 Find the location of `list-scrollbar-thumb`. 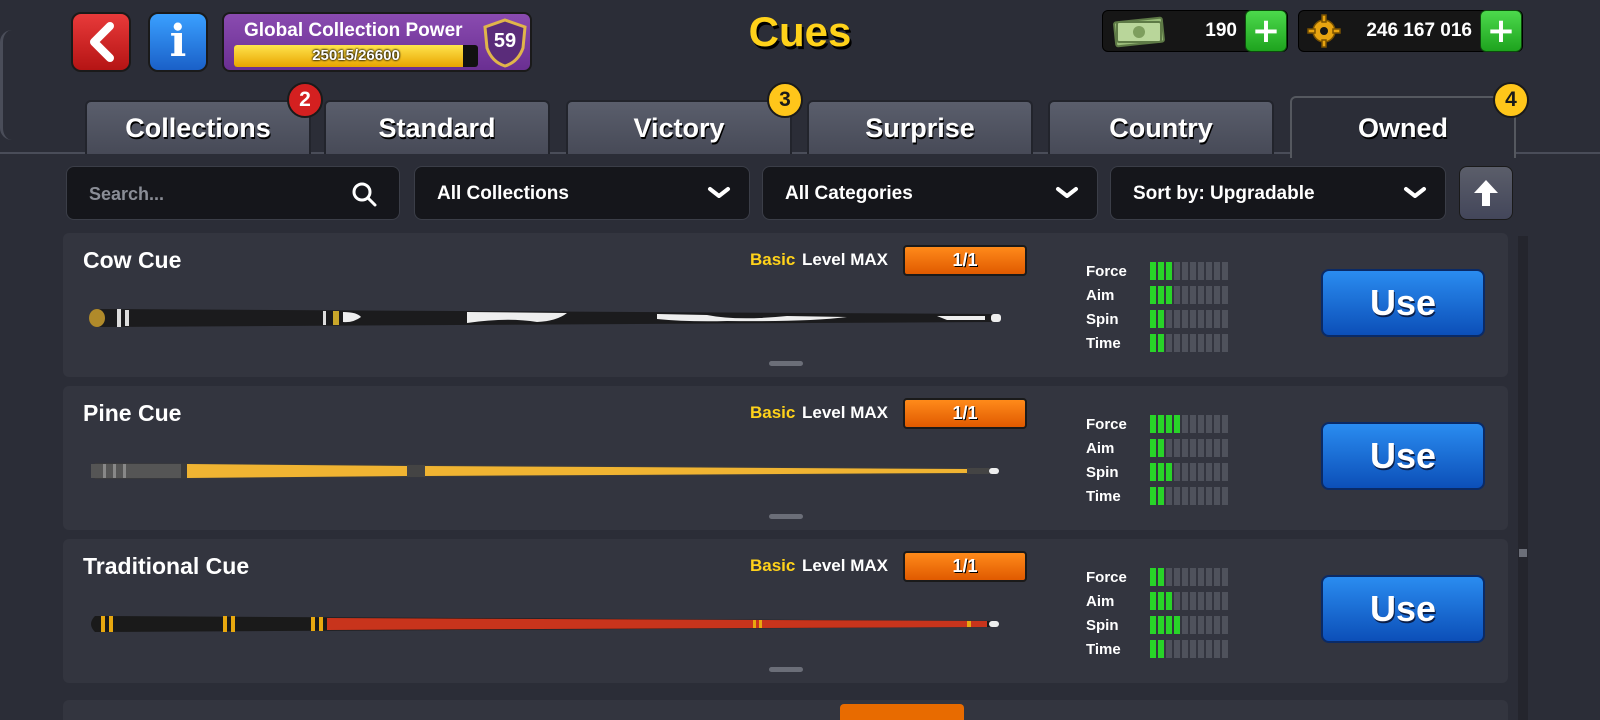

list-scrollbar-thumb is located at coordinates (1523, 553).